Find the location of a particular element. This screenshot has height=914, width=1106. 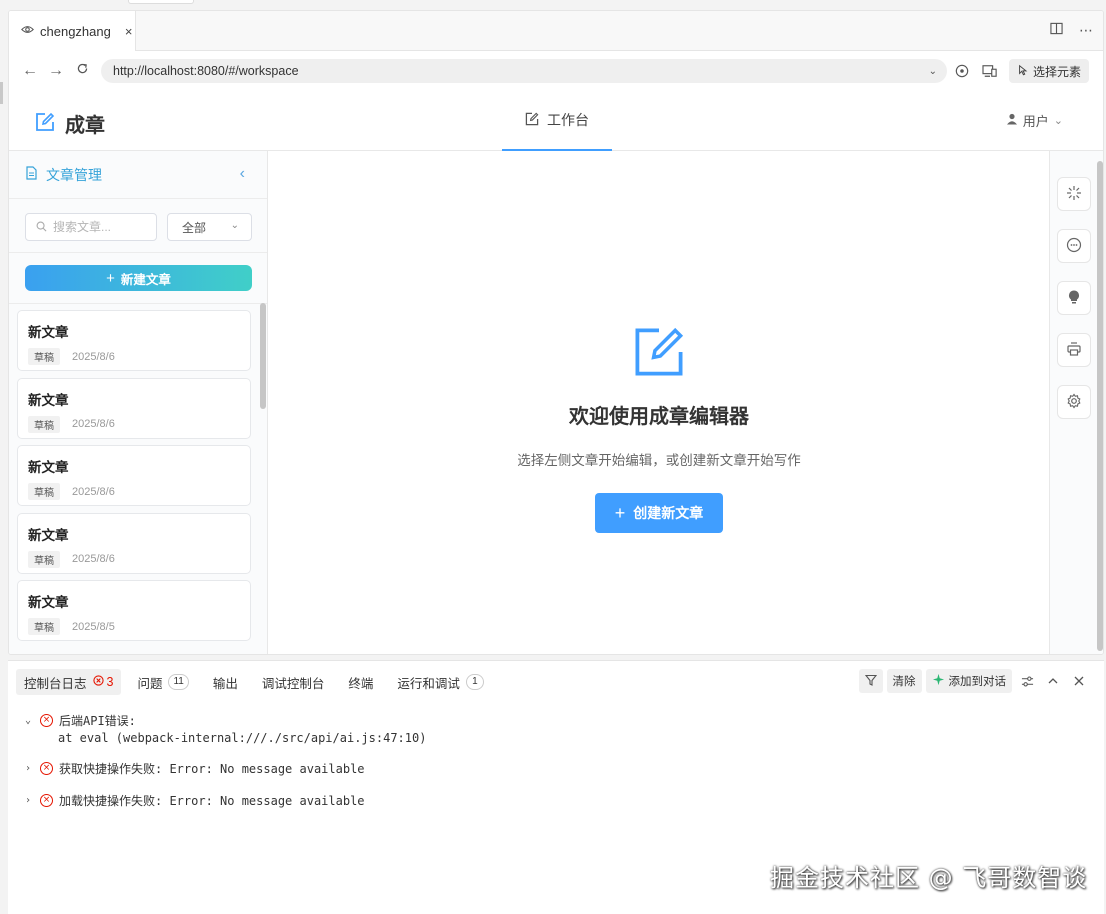

tab-workspace-label: 工作台 is located at coordinates (568, 120).